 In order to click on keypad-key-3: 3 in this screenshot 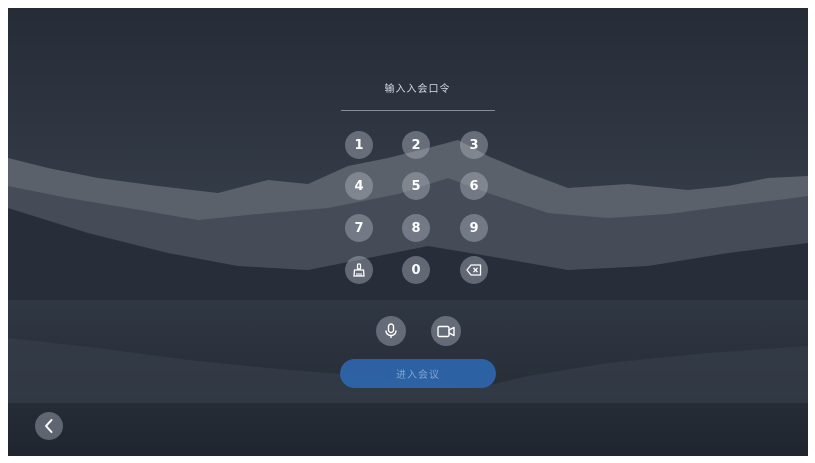, I will do `click(474, 145)`.